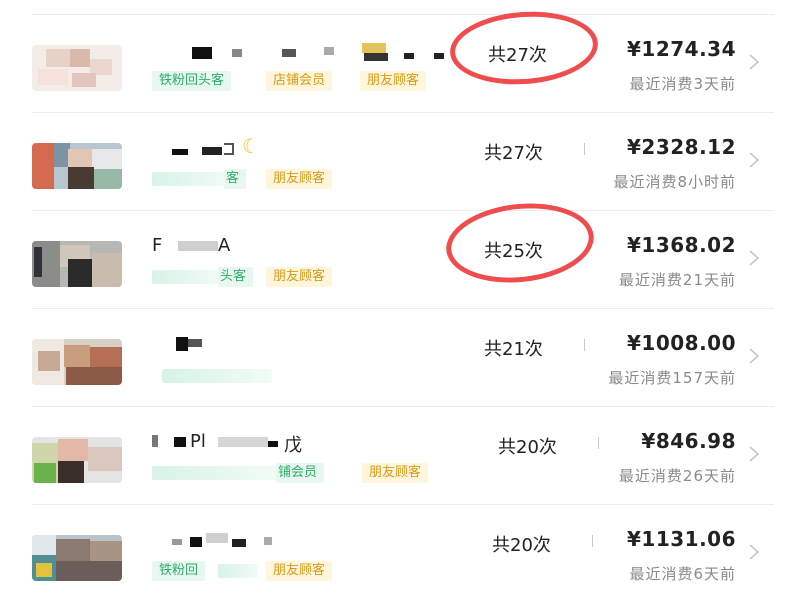 Image resolution: width=800 pixels, height=600 pixels. What do you see at coordinates (235, 179) in the screenshot?
I see `tag-customer: 客` at bounding box center [235, 179].